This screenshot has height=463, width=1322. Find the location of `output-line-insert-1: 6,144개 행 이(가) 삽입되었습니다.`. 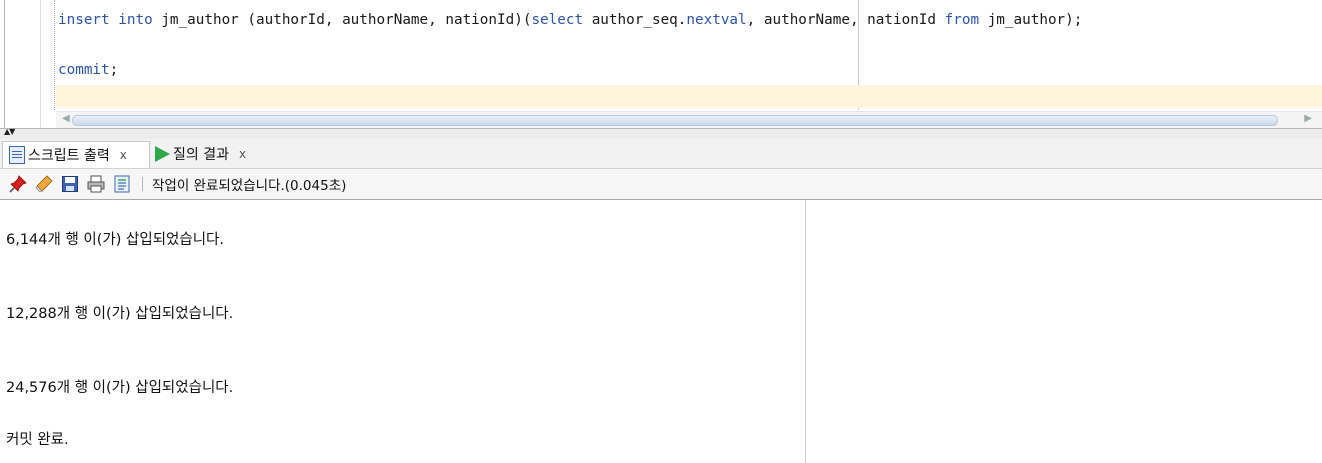

output-line-insert-1: 6,144개 행 이(가) 삽입되었습니다. is located at coordinates (115, 238).